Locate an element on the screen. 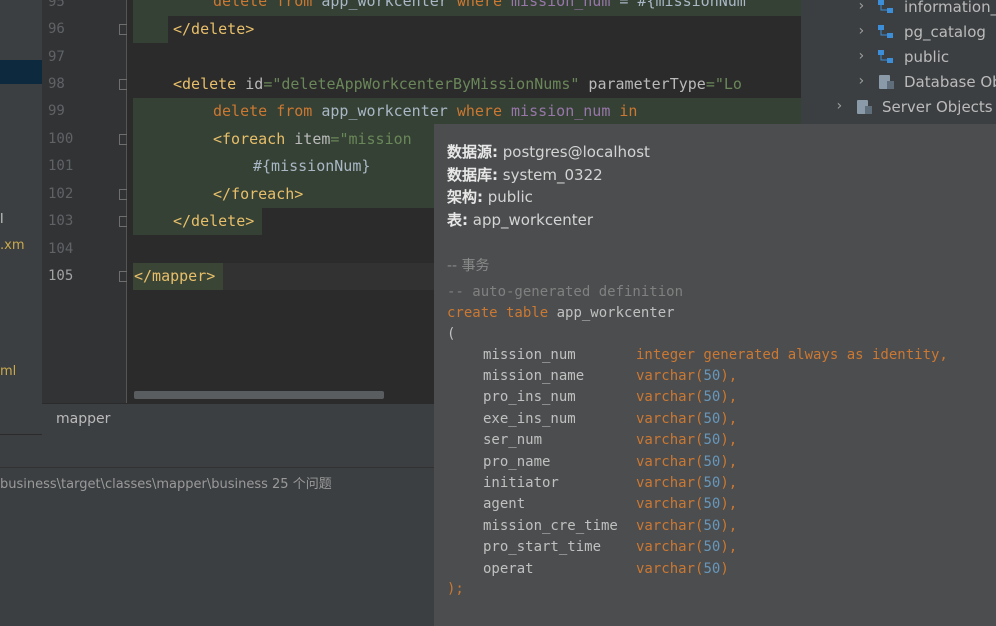 The width and height of the screenshot is (996, 626). project-selected-row is located at coordinates (21, 72).